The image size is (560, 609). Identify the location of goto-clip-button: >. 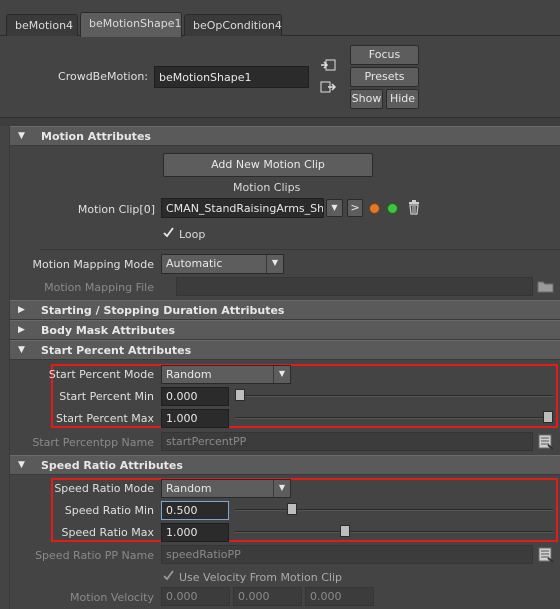
(355, 208).